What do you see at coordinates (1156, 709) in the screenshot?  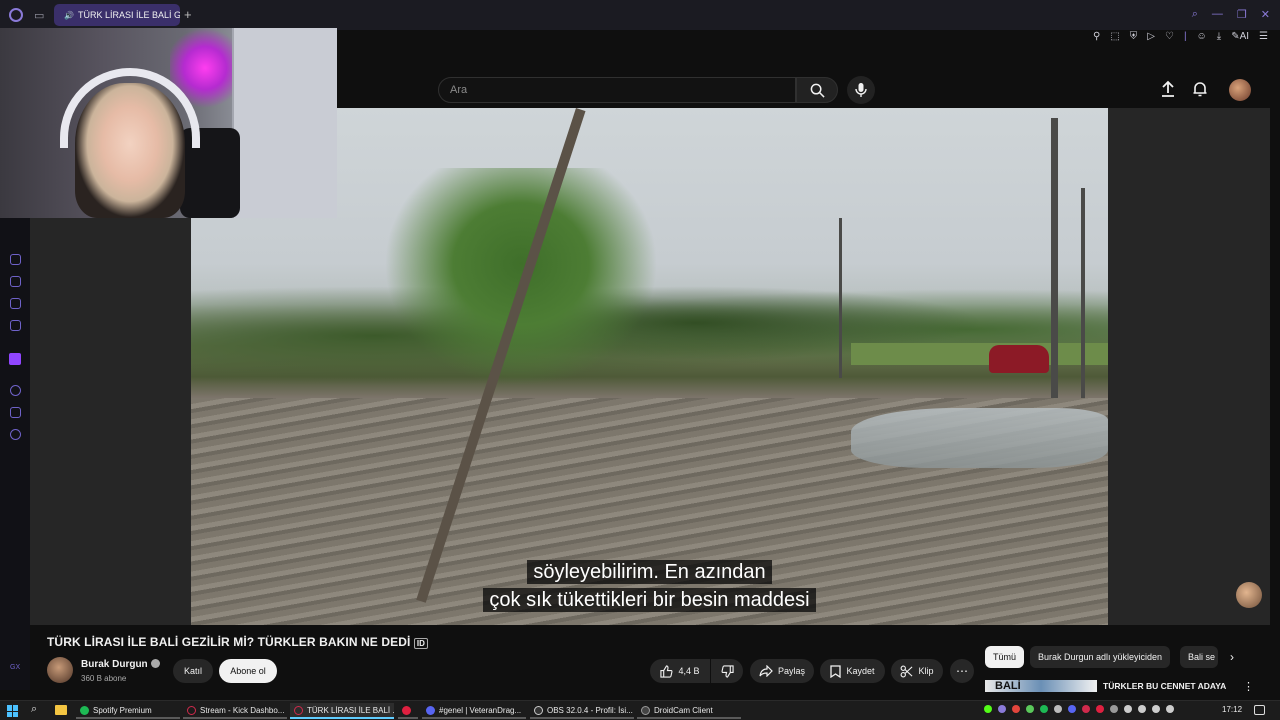 I see `tray-network-icon` at bounding box center [1156, 709].